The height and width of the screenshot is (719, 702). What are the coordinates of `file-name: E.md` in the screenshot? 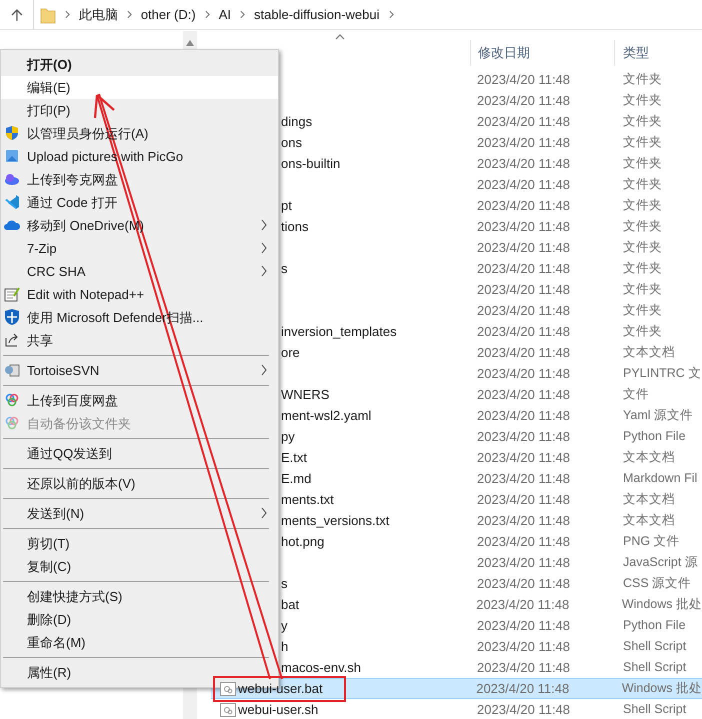 It's located at (296, 479).